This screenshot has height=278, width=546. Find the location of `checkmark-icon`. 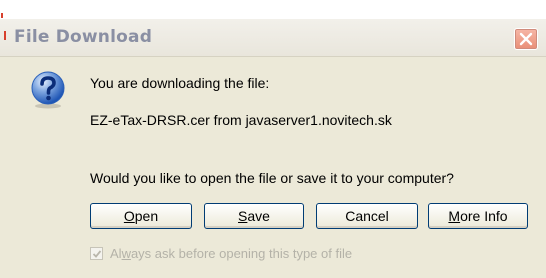

checkmark-icon is located at coordinates (97, 254).